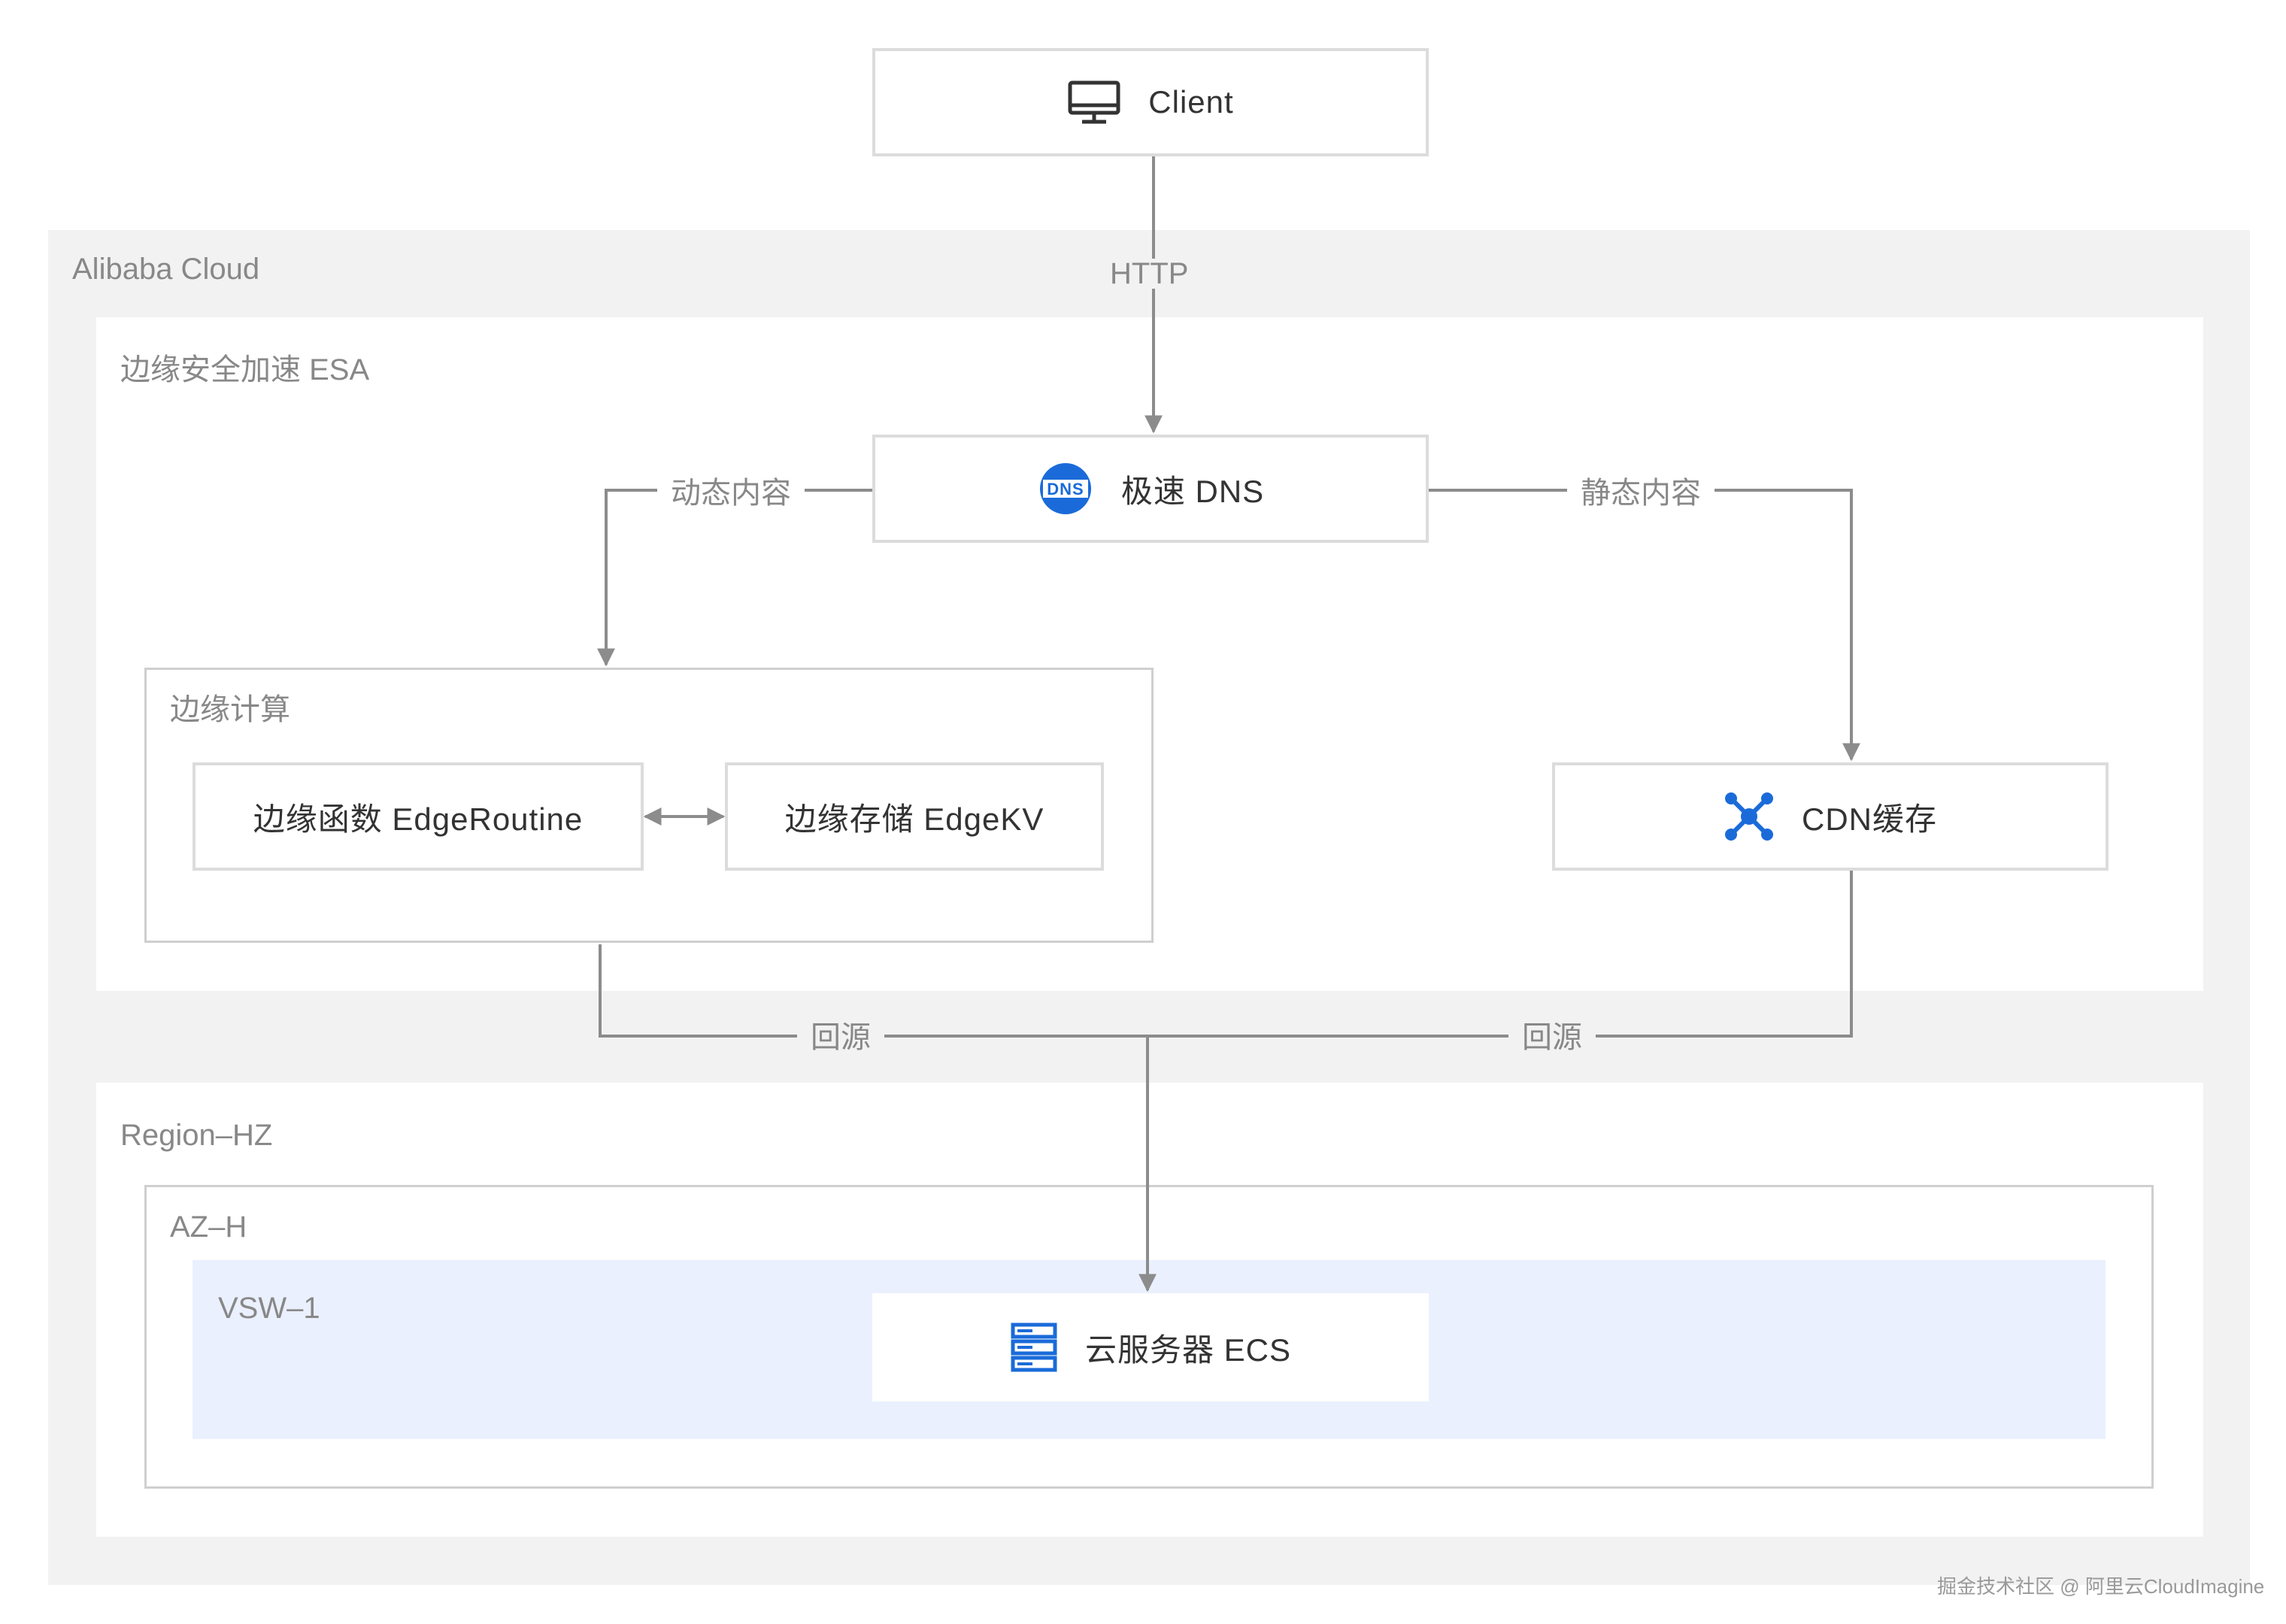  What do you see at coordinates (1749, 816) in the screenshot?
I see `cdn-network-icon` at bounding box center [1749, 816].